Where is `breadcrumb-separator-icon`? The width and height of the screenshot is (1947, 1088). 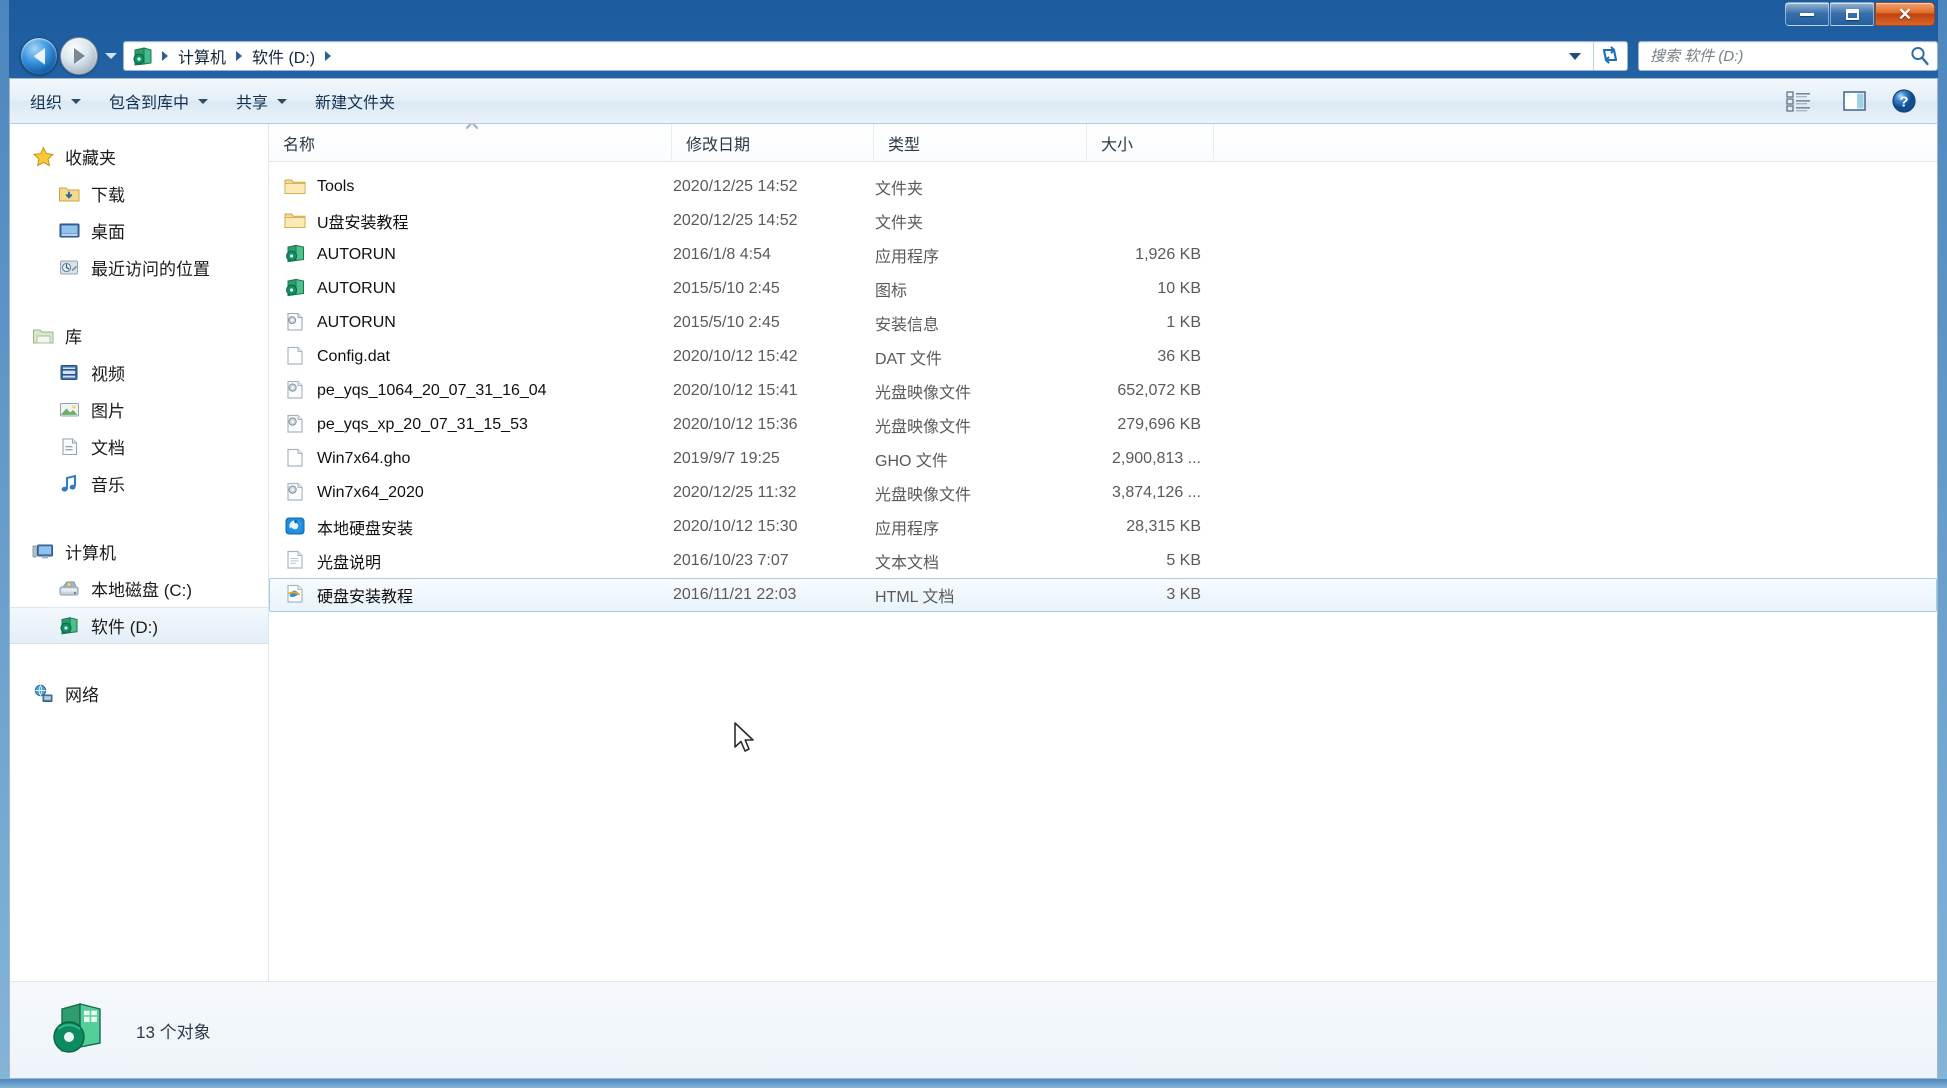 breadcrumb-separator-icon is located at coordinates (239, 56).